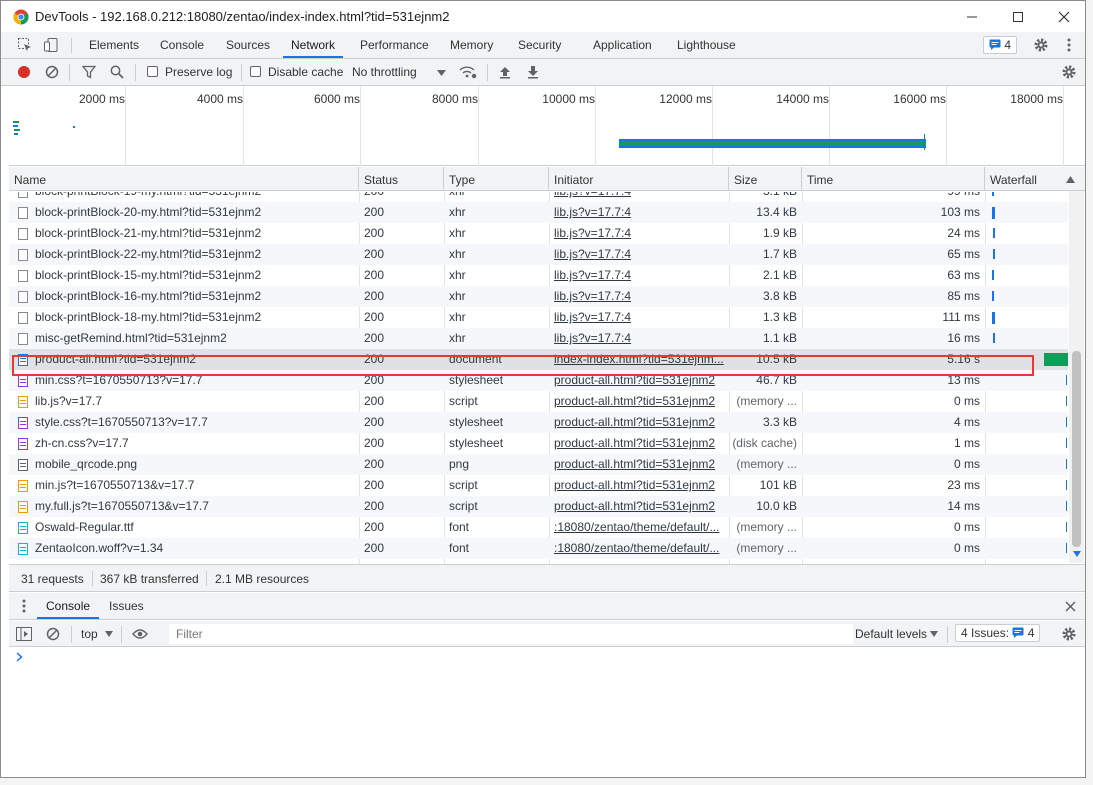 This screenshot has width=1093, height=785. Describe the element at coordinates (891, 634) in the screenshot. I see `log-levels-select: Default levels` at that location.